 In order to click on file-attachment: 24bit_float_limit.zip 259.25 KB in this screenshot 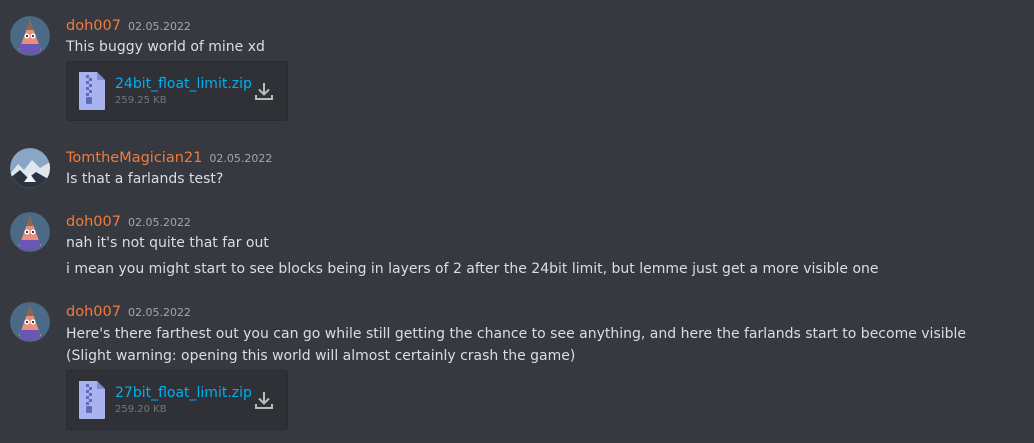, I will do `click(177, 91)`.